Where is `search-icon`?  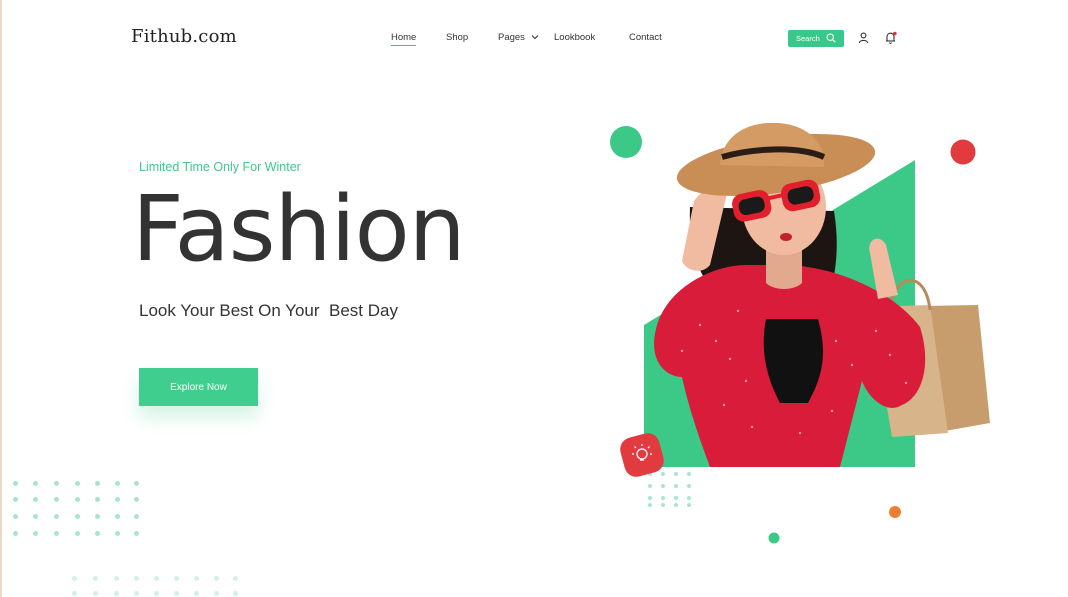
search-icon is located at coordinates (831, 38).